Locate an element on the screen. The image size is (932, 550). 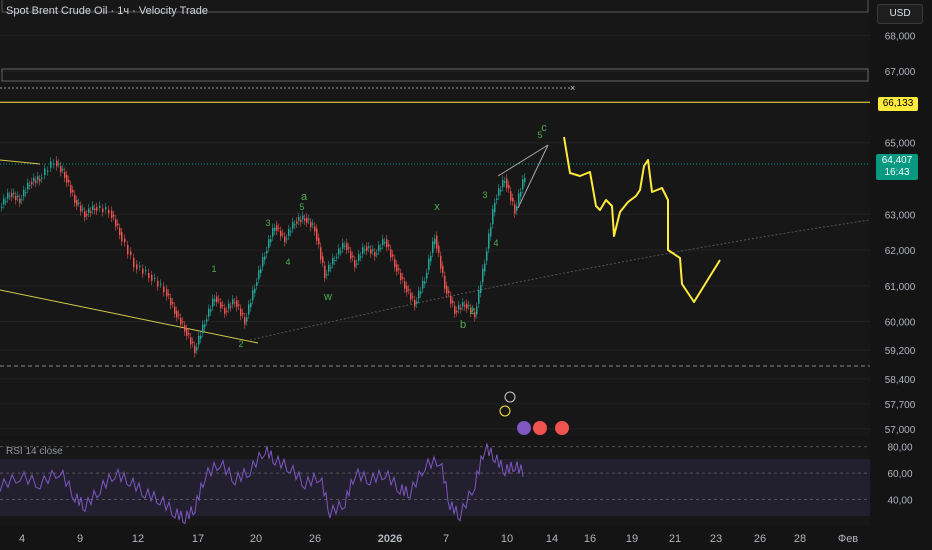
price-tick-label: 57,000 is located at coordinates (900, 430).